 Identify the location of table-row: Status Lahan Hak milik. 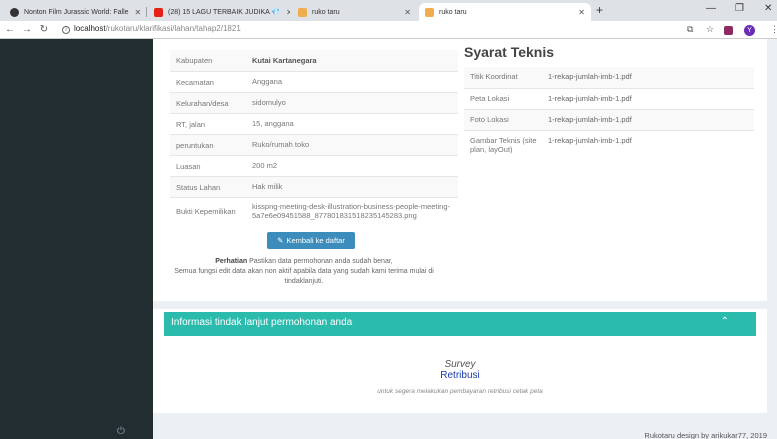
(314, 186).